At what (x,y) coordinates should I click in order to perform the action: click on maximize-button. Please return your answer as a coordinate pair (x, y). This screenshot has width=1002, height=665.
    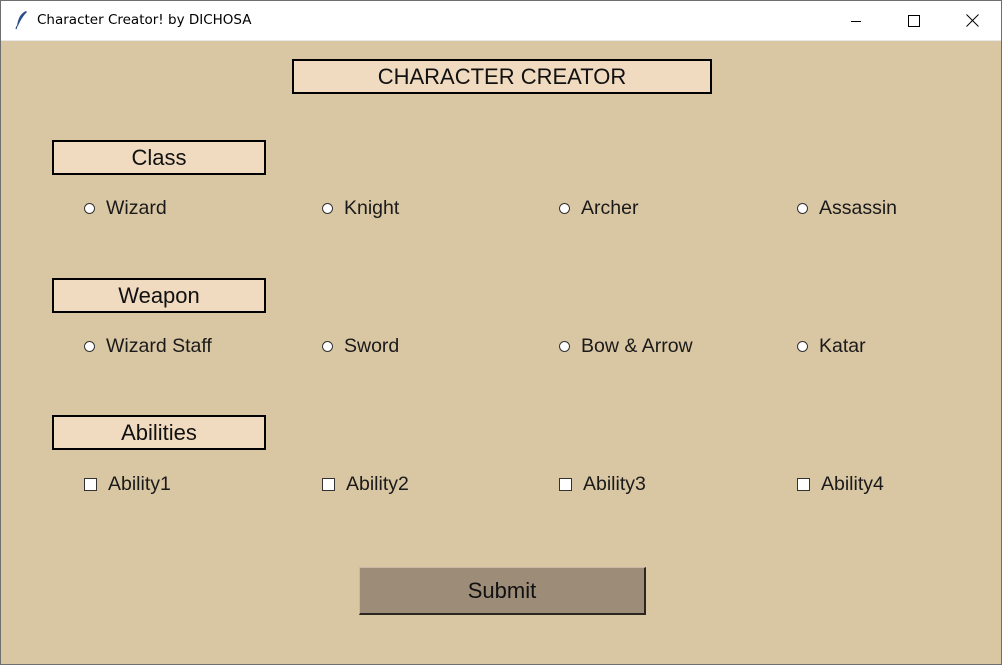
    Looking at the image, I should click on (914, 20).